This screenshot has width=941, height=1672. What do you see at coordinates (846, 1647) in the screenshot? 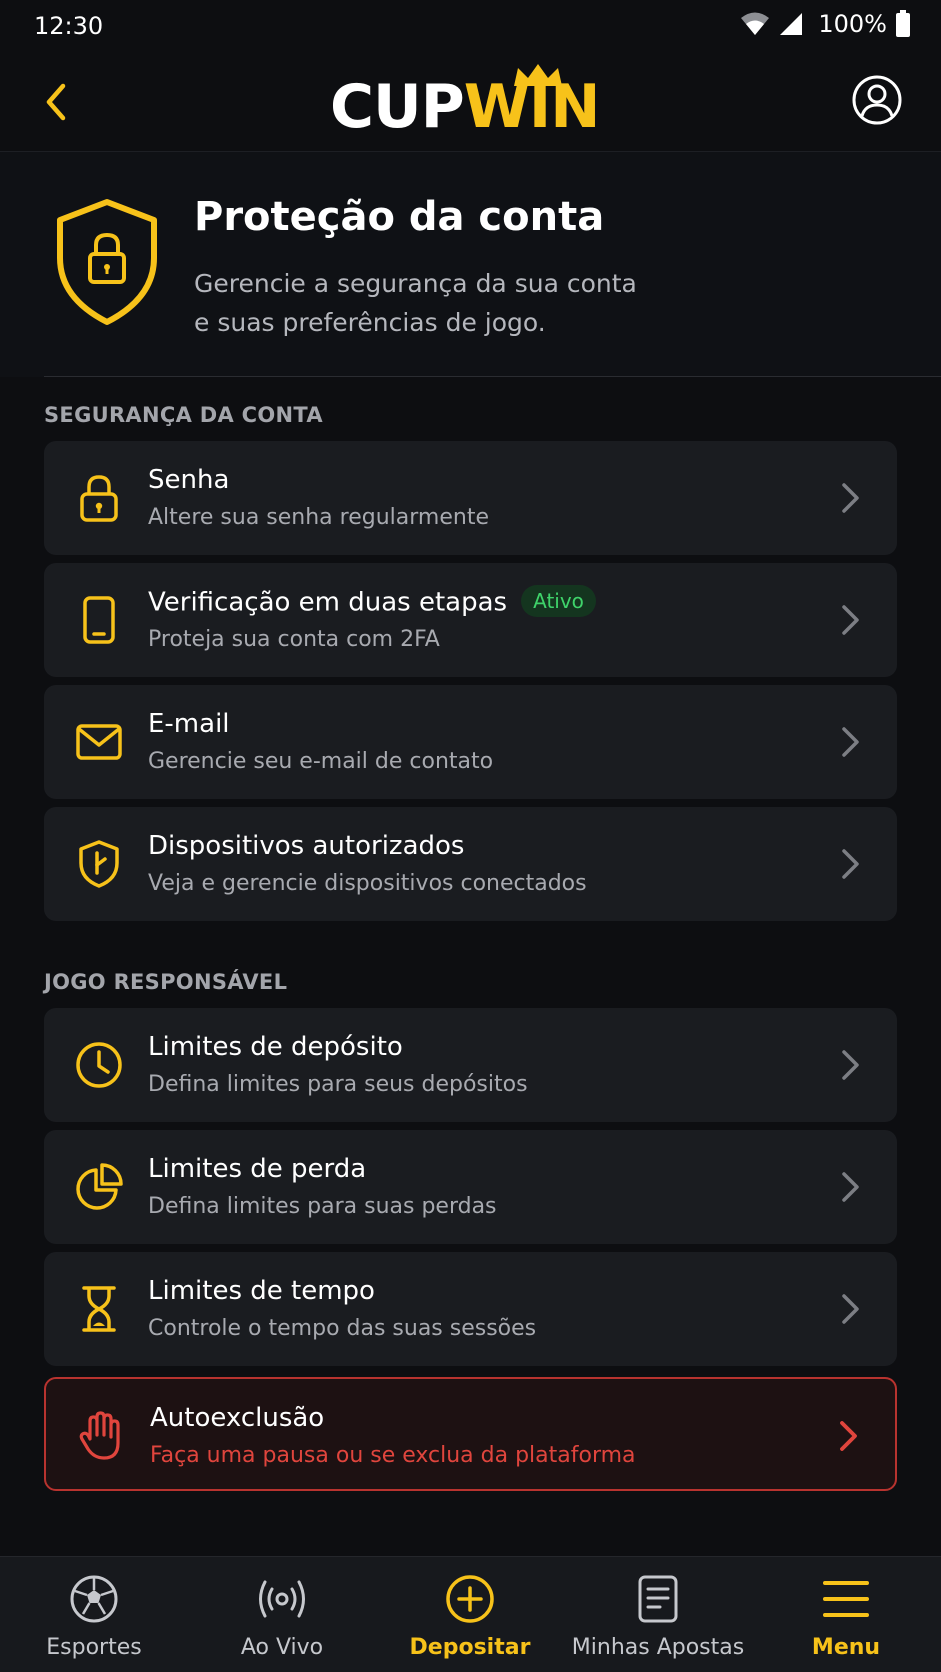
I see `nav-label: Menu` at bounding box center [846, 1647].